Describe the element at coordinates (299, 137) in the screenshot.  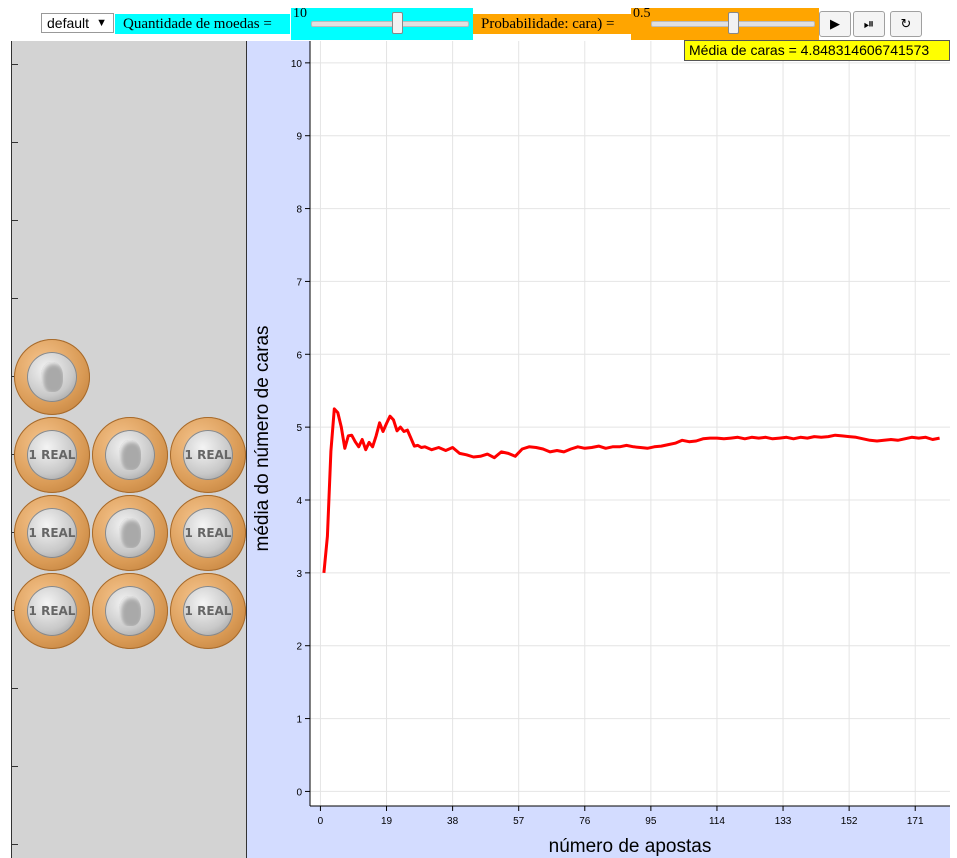
I see `y-tick-label: 9` at that location.